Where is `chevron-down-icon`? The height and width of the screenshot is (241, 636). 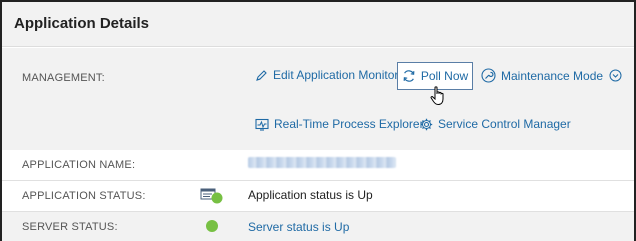 chevron-down-icon is located at coordinates (615, 75).